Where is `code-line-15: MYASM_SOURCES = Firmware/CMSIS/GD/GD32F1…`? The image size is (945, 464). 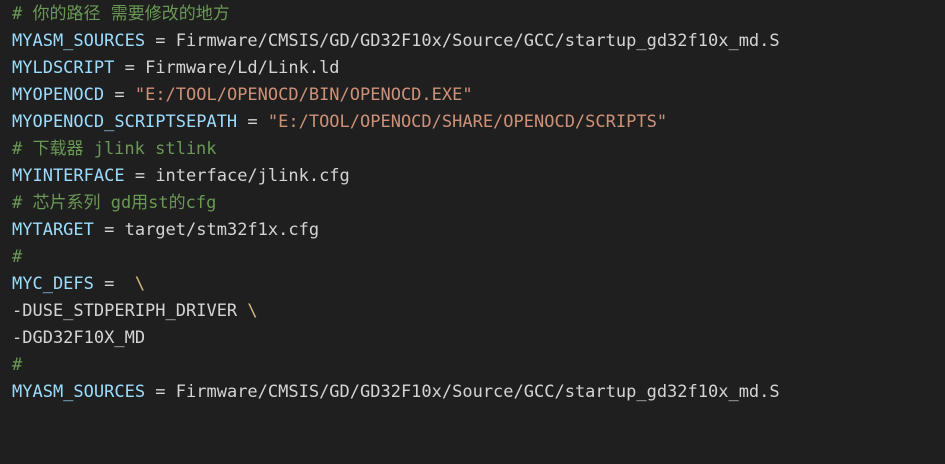 code-line-15: MYASM_SOURCES = Firmware/CMSIS/GD/GD32F1… is located at coordinates (472, 392).